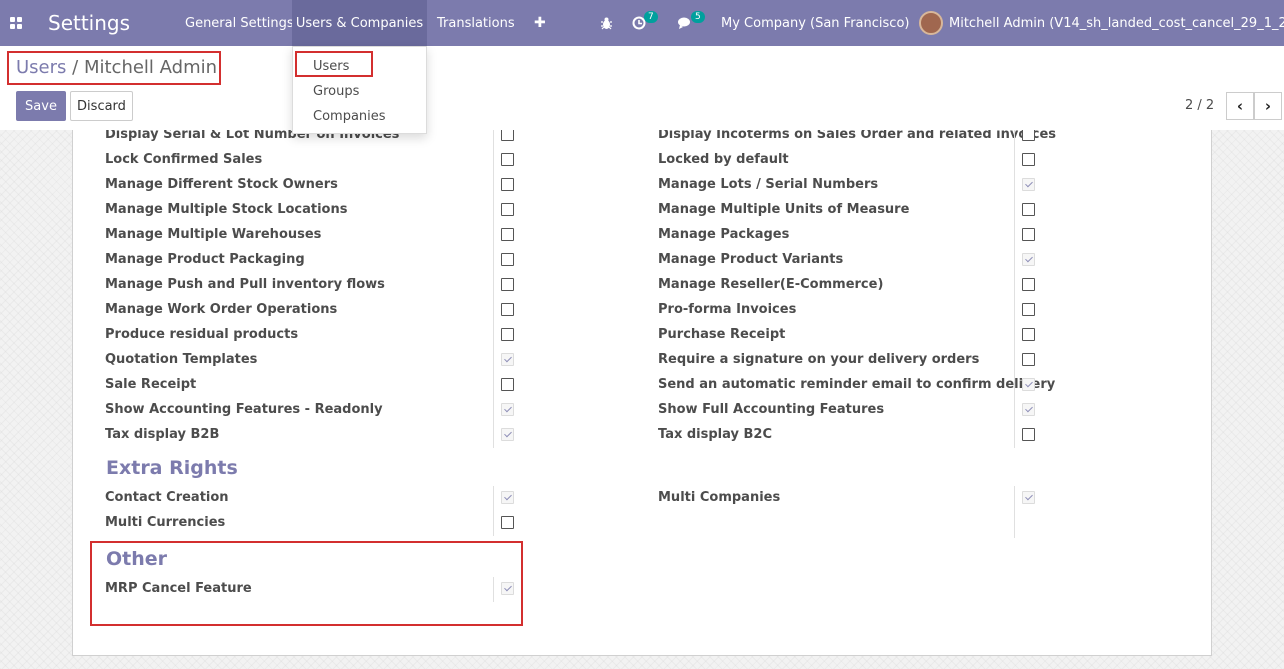  What do you see at coordinates (167, 497) in the screenshot?
I see `right-label: Contact Creation` at bounding box center [167, 497].